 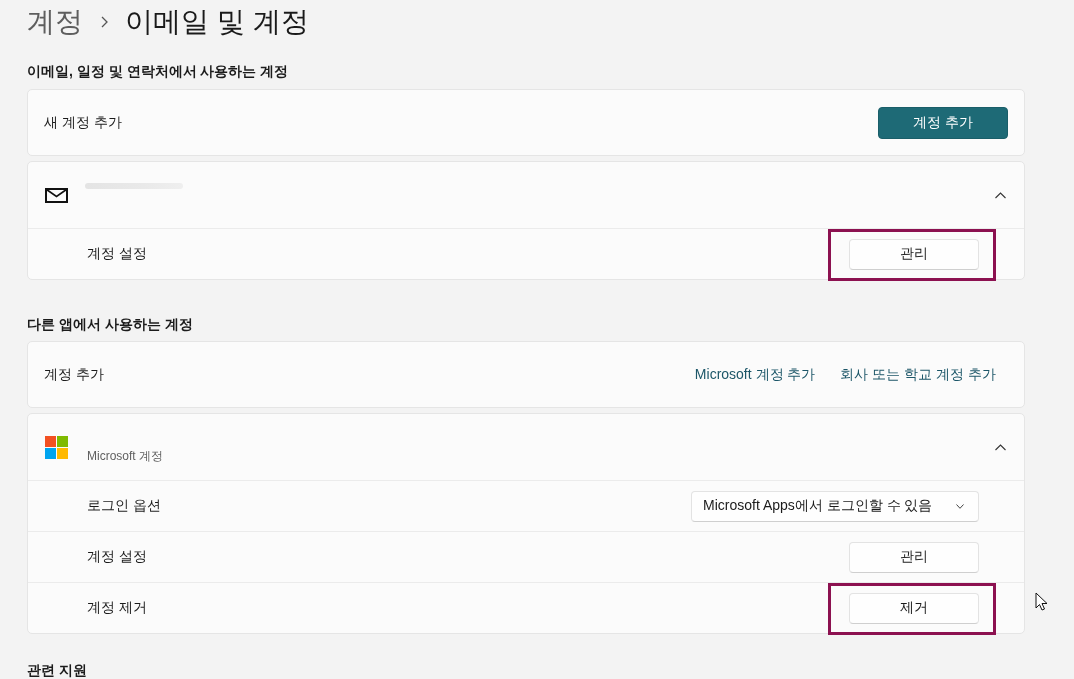 I want to click on setting-label: 새 계정 추가, so click(x=83, y=122).